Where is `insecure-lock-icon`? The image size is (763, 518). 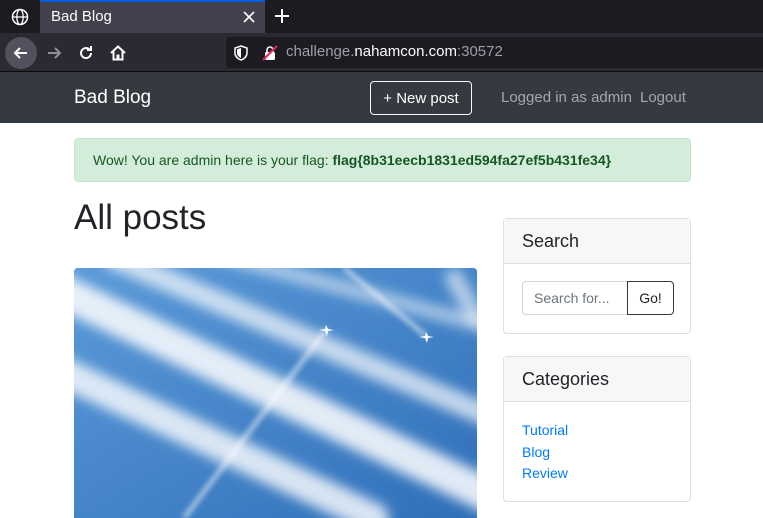
insecure-lock-icon is located at coordinates (270, 53).